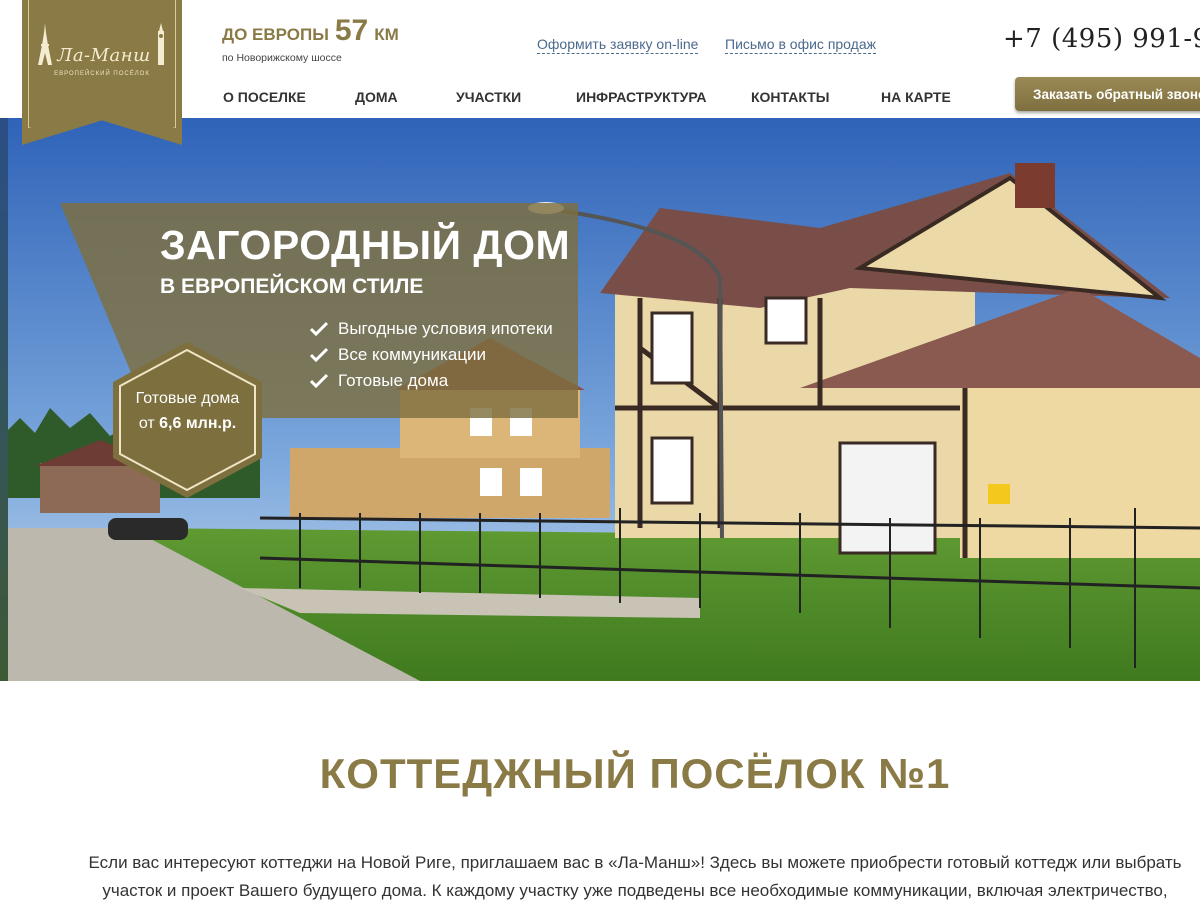 Image resolution: width=1200 pixels, height=900 pixels. I want to click on logo-script: Ла-Манш, so click(104, 55).